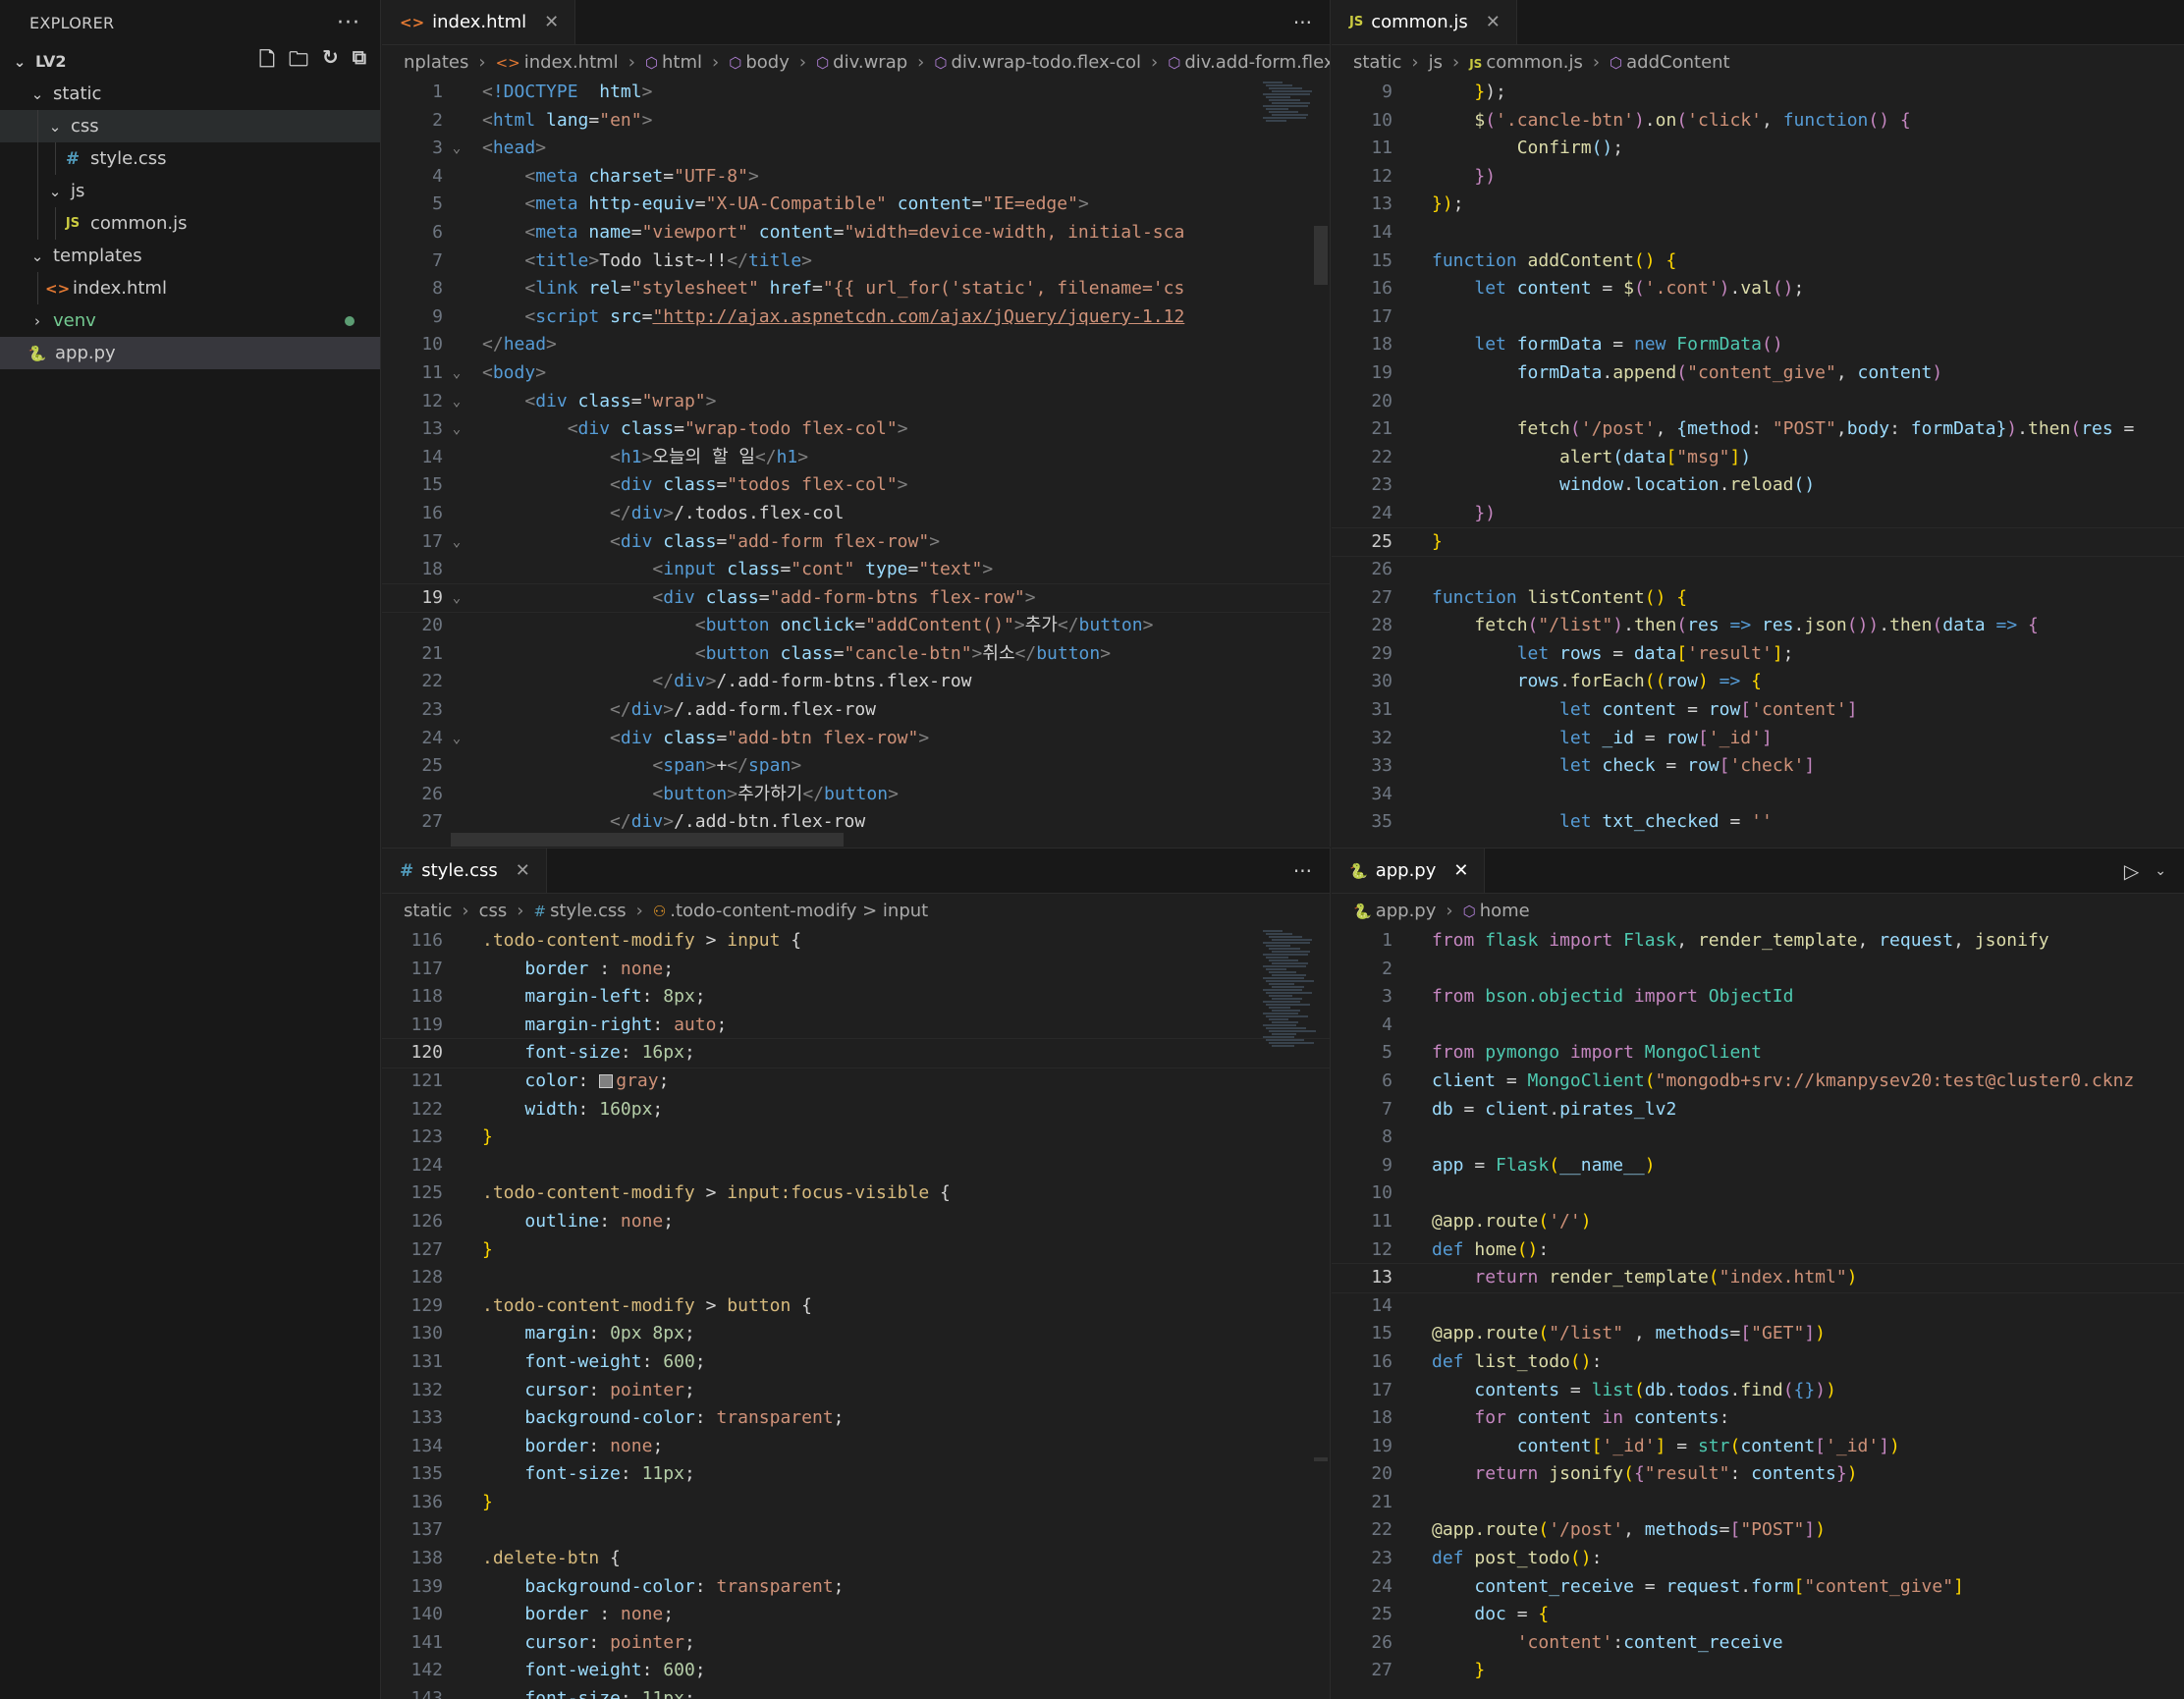  Describe the element at coordinates (759, 62) in the screenshot. I see `breadcrumb-item: ⬡ body` at that location.